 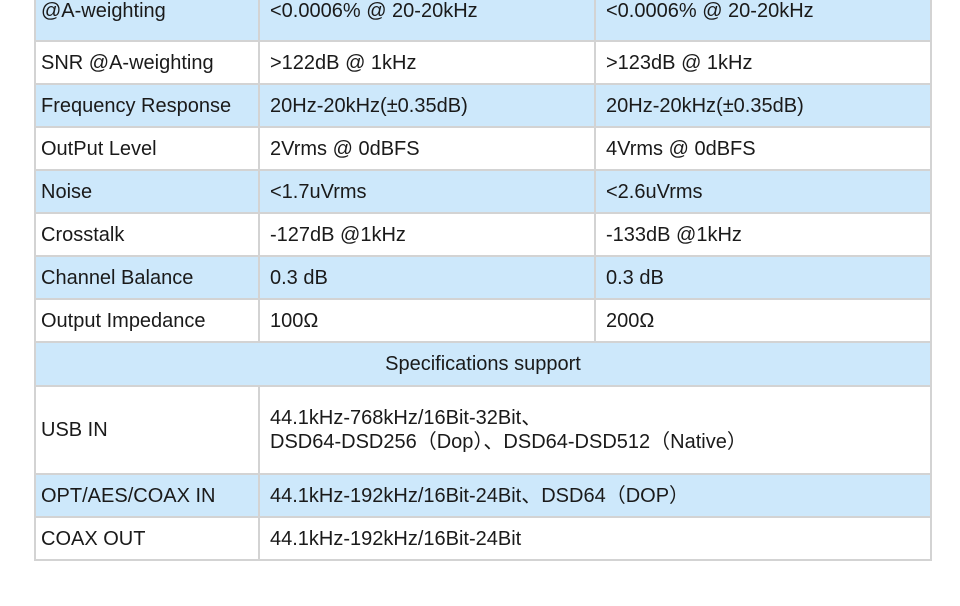 What do you see at coordinates (763, 320) in the screenshot?
I see `cell-value-model-2: 200Ω` at bounding box center [763, 320].